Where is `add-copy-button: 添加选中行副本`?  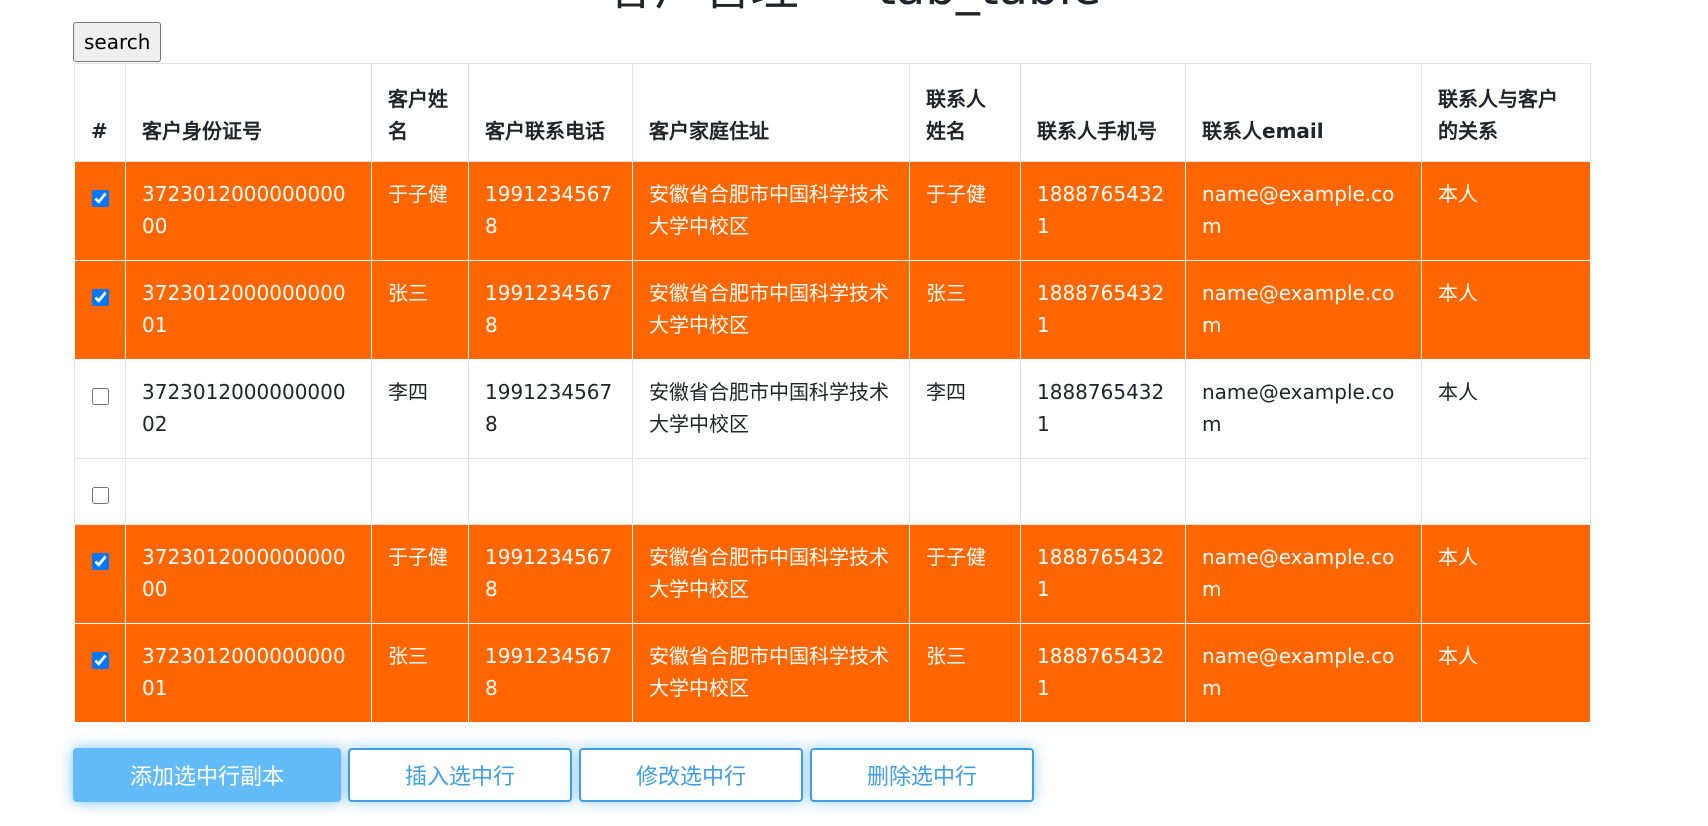 add-copy-button: 添加选中行副本 is located at coordinates (207, 775).